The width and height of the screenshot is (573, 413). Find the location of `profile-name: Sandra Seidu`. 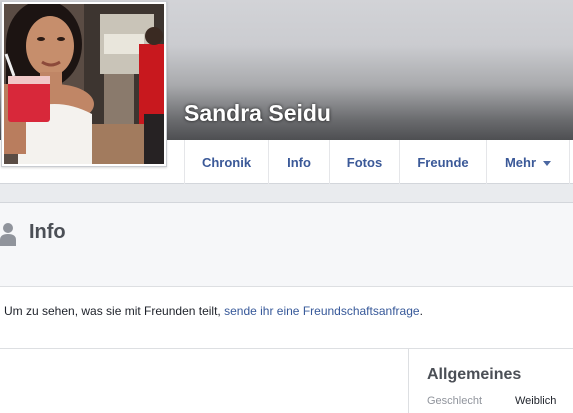

profile-name: Sandra Seidu is located at coordinates (257, 113).